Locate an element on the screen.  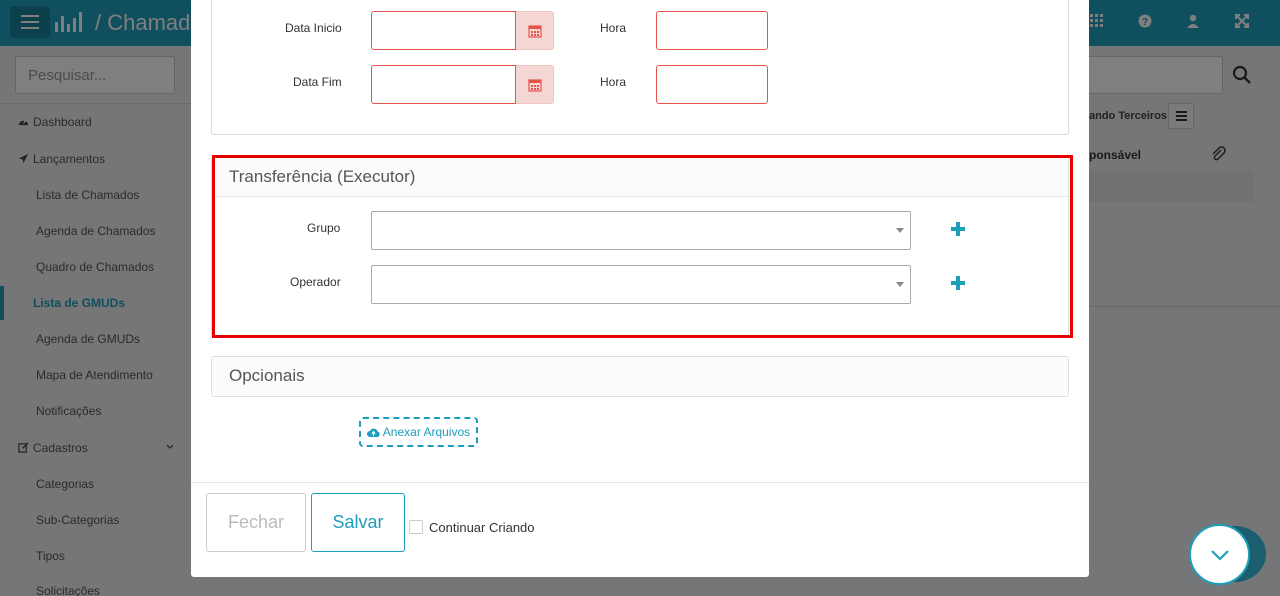
cloud-upload-icon is located at coordinates (373, 432).